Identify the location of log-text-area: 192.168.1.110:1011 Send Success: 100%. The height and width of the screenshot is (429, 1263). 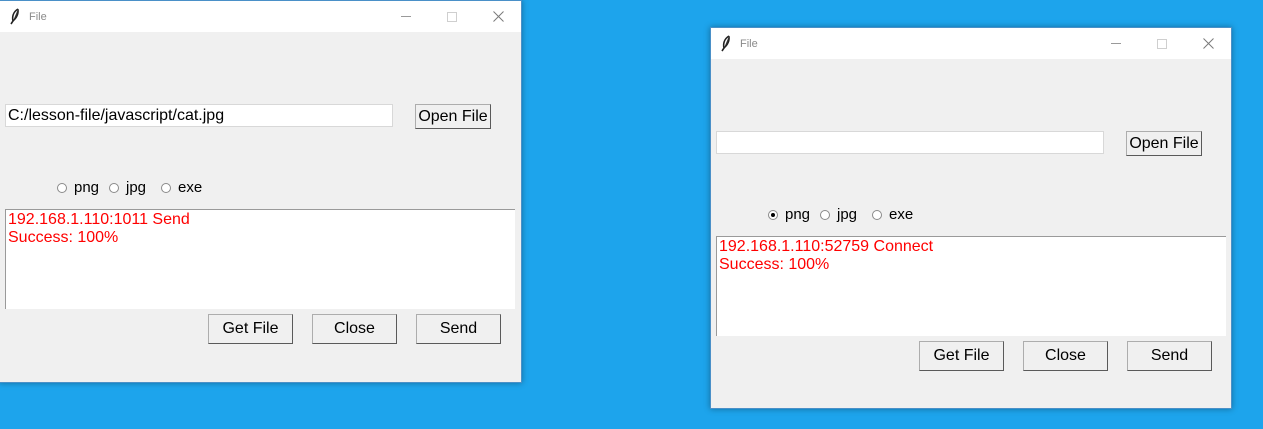
(260, 259).